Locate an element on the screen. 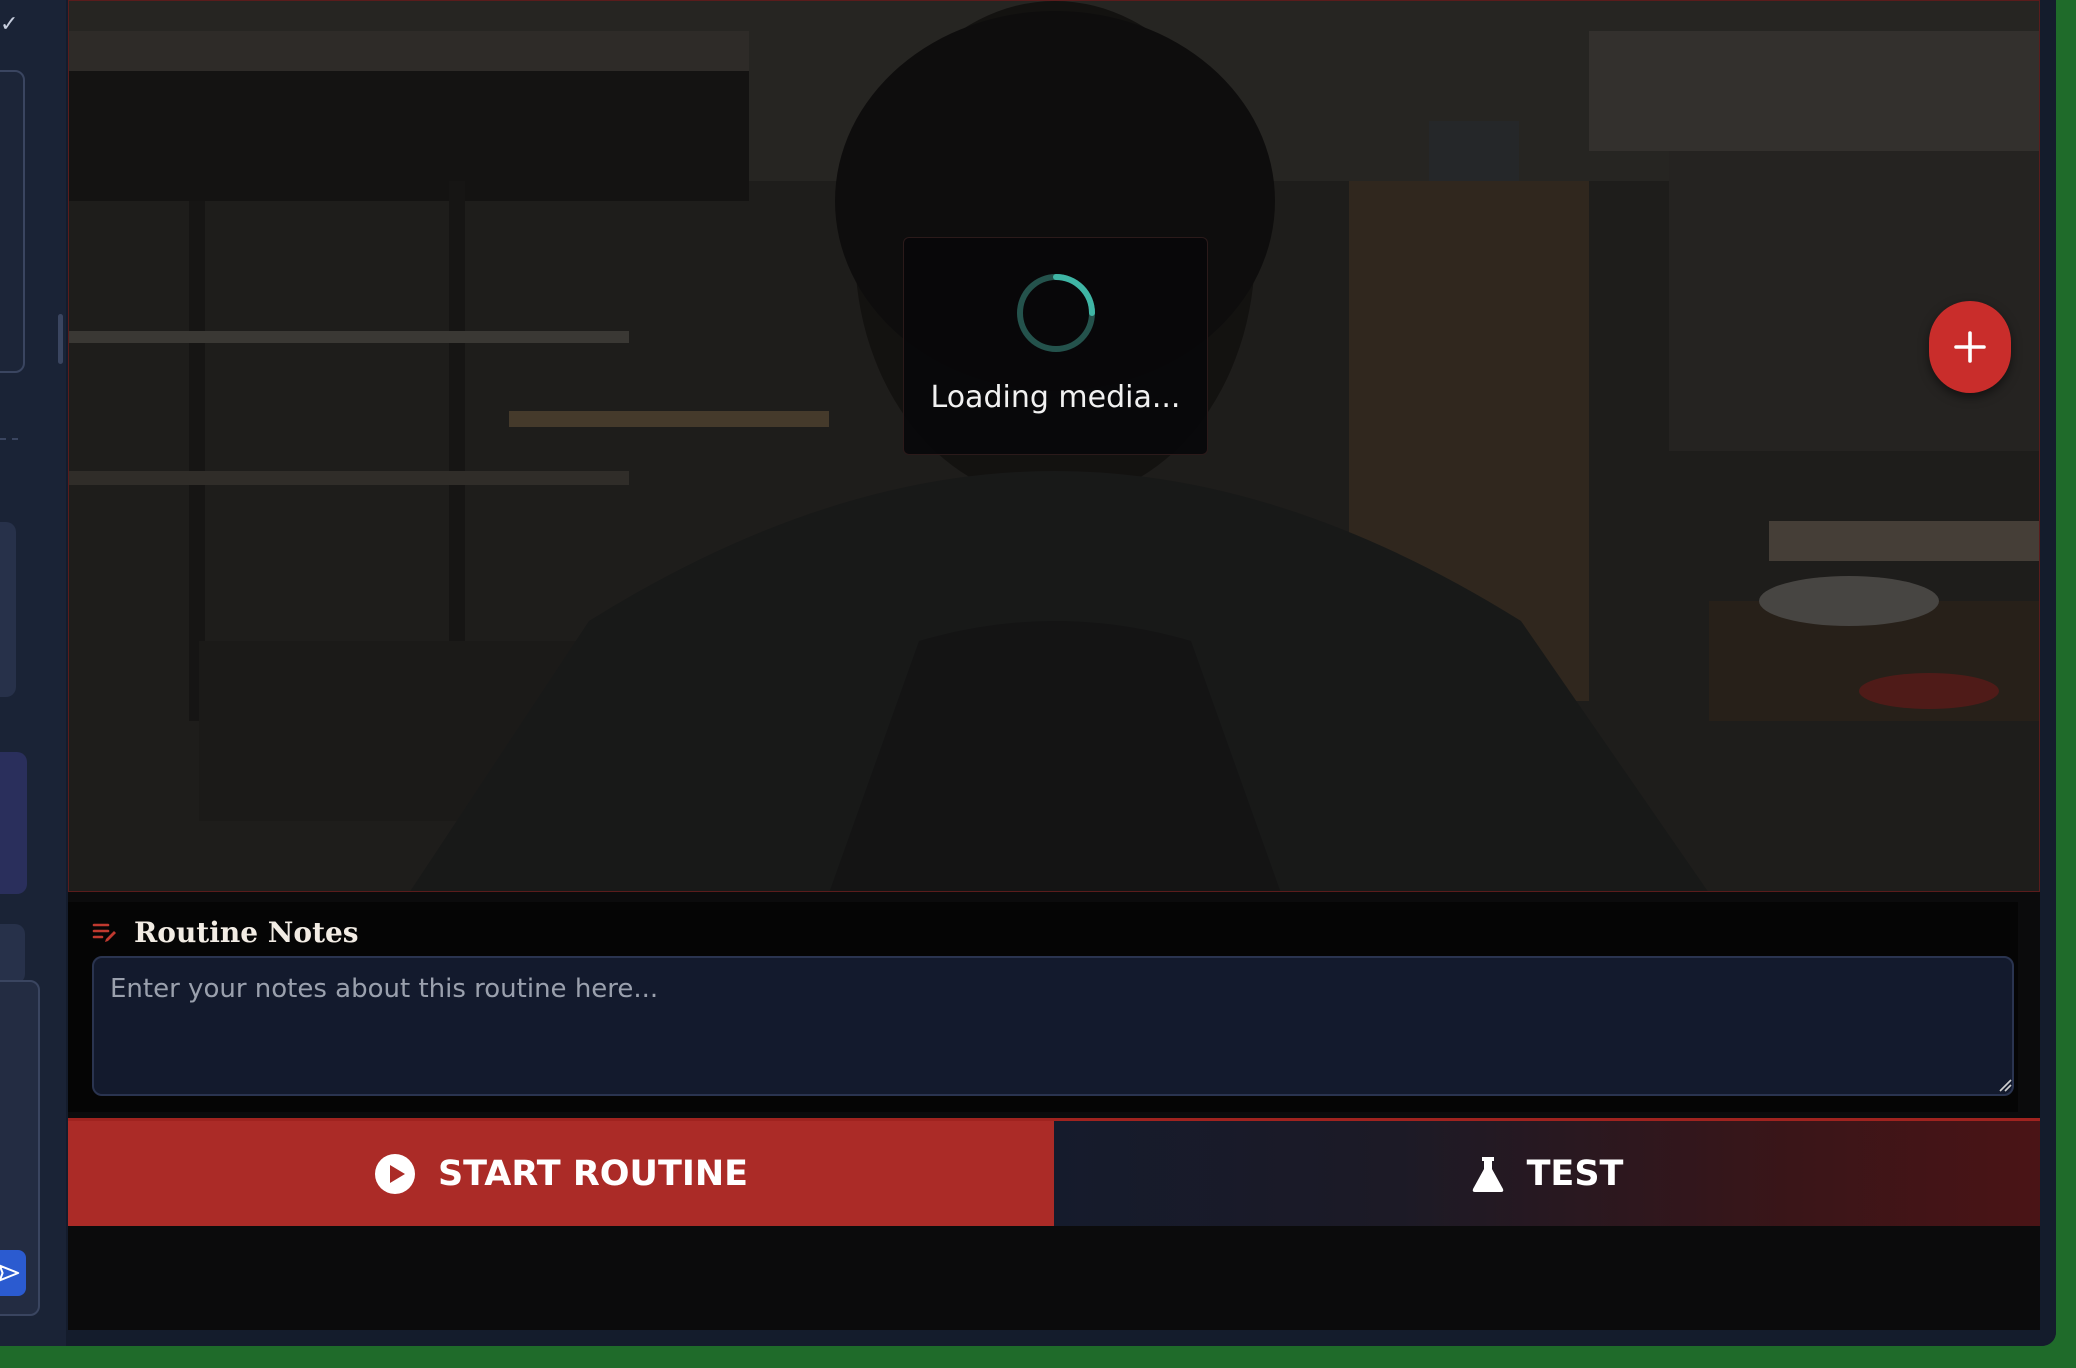 The width and height of the screenshot is (2076, 1368). check-icon: ✓ is located at coordinates (9, 24).